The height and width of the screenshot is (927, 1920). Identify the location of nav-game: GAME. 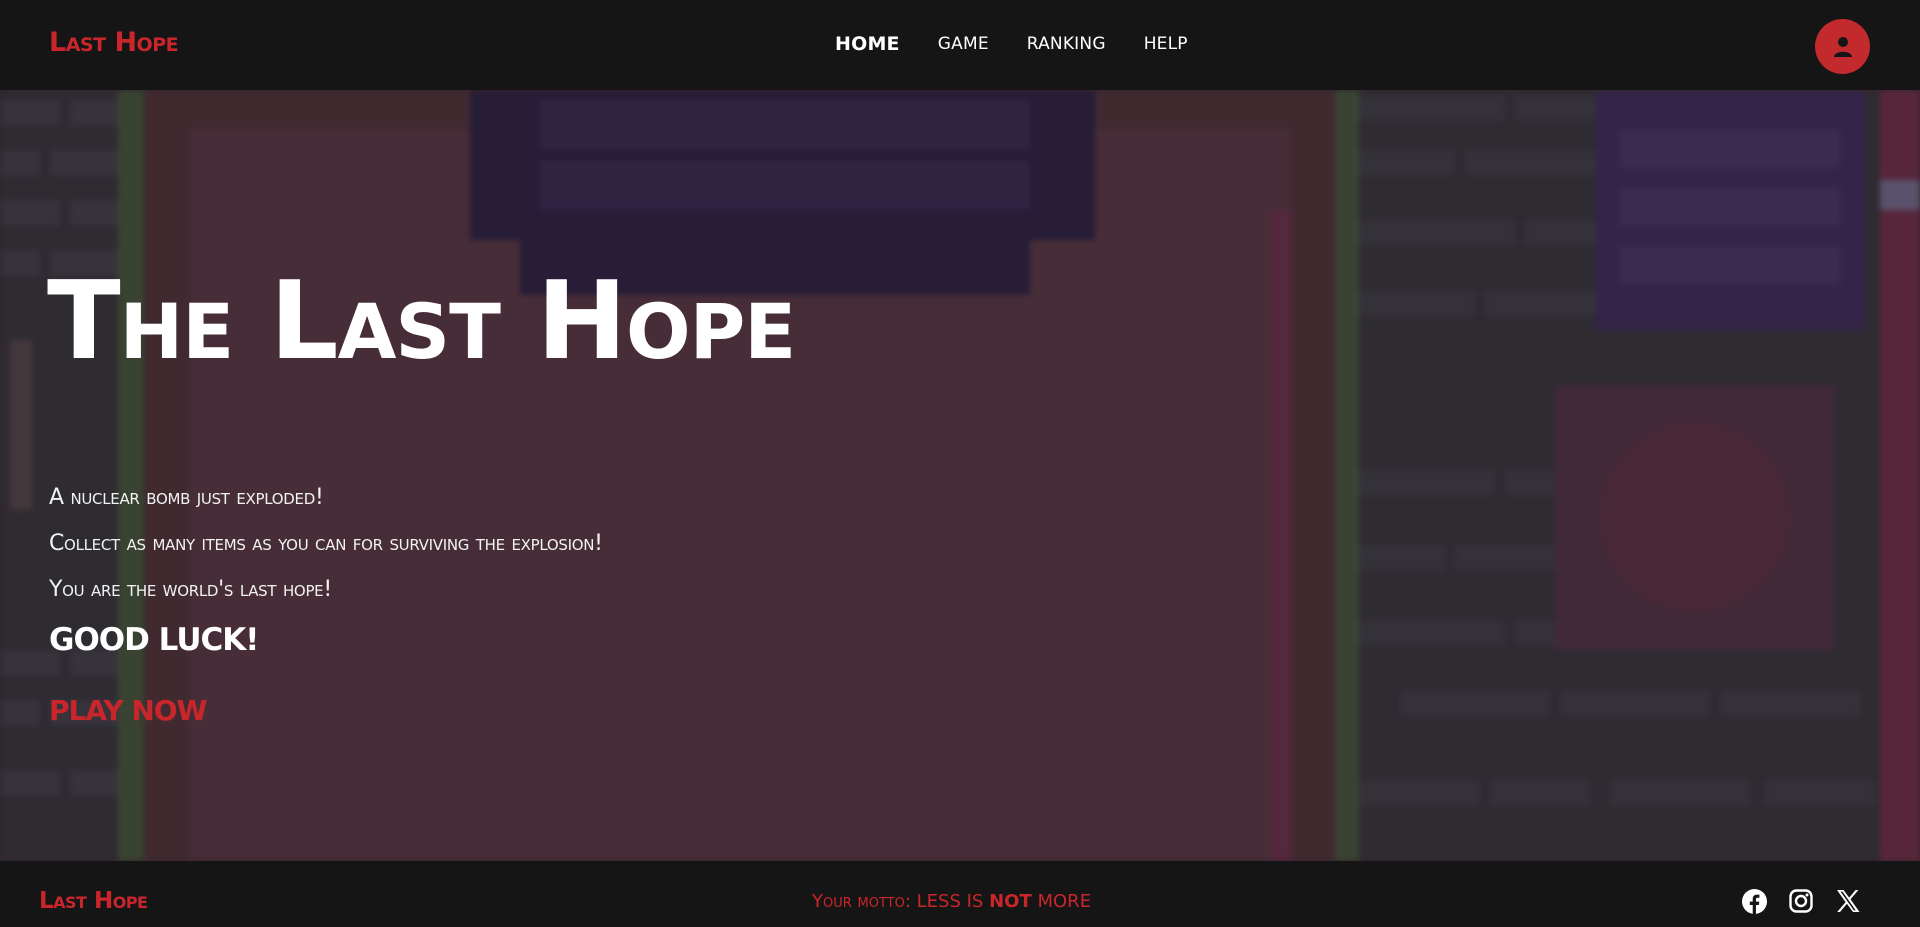
(963, 44).